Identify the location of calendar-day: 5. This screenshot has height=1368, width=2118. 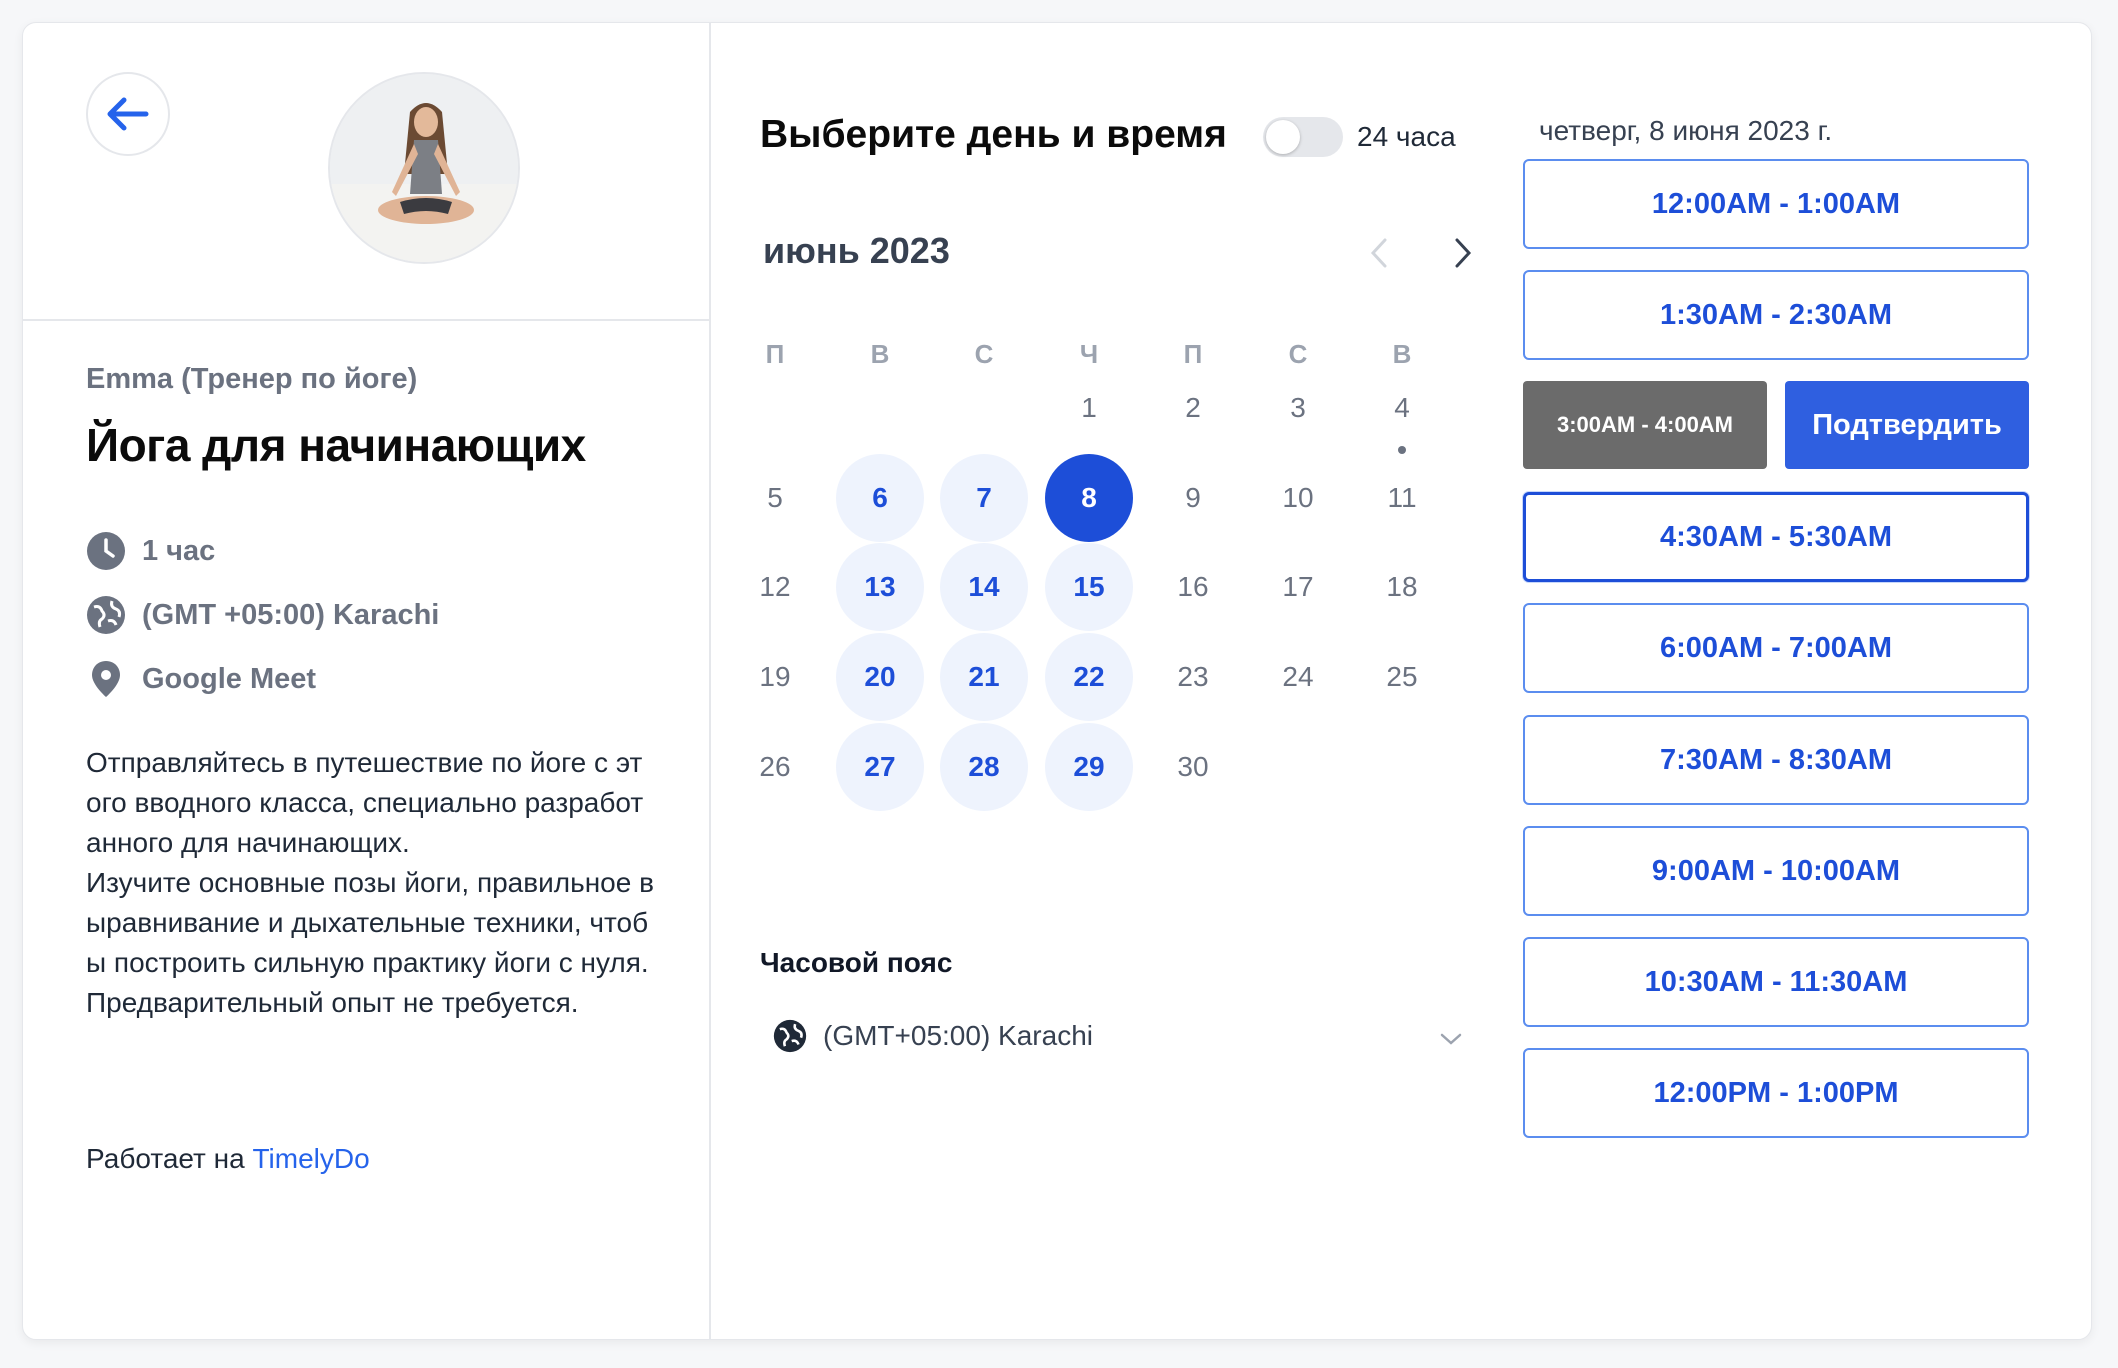
(775, 497).